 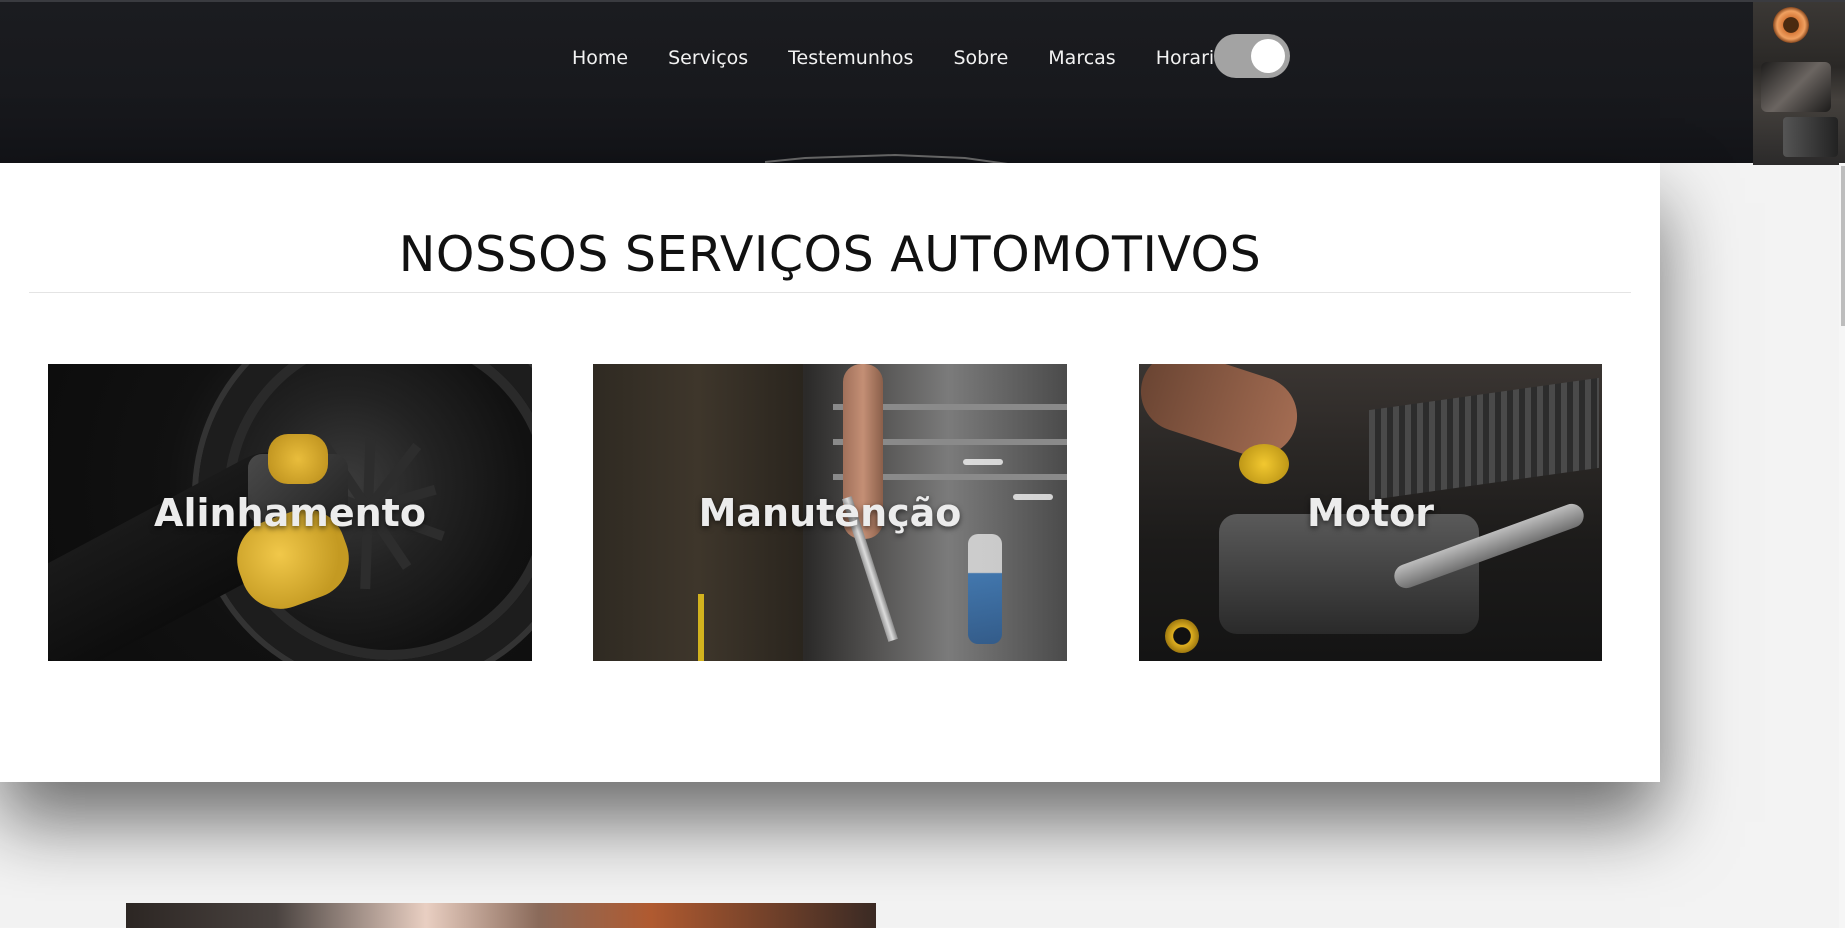 What do you see at coordinates (298, 459) in the screenshot?
I see `glove-image` at bounding box center [298, 459].